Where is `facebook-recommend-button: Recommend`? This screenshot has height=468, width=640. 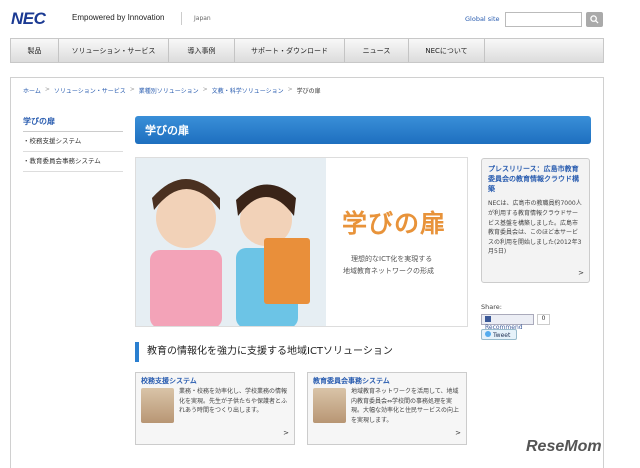 facebook-recommend-button: Recommend is located at coordinates (507, 322).